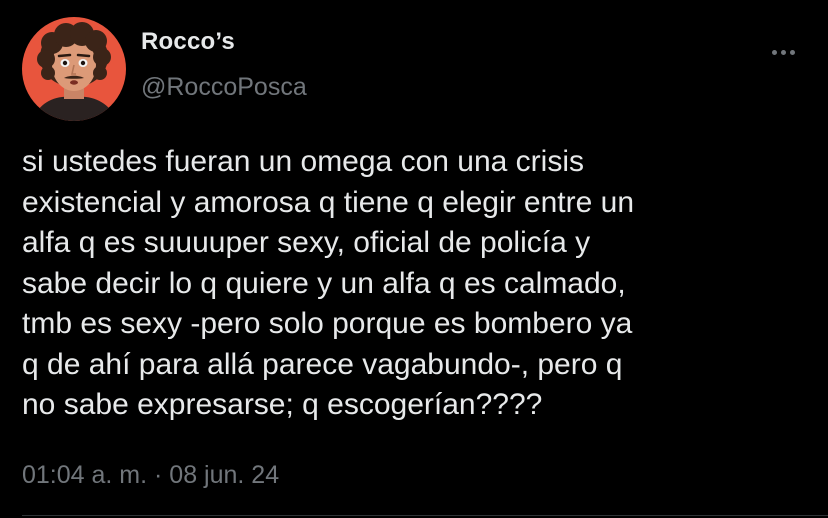 Image resolution: width=828 pixels, height=518 pixels. I want to click on more-options-button, so click(783, 52).